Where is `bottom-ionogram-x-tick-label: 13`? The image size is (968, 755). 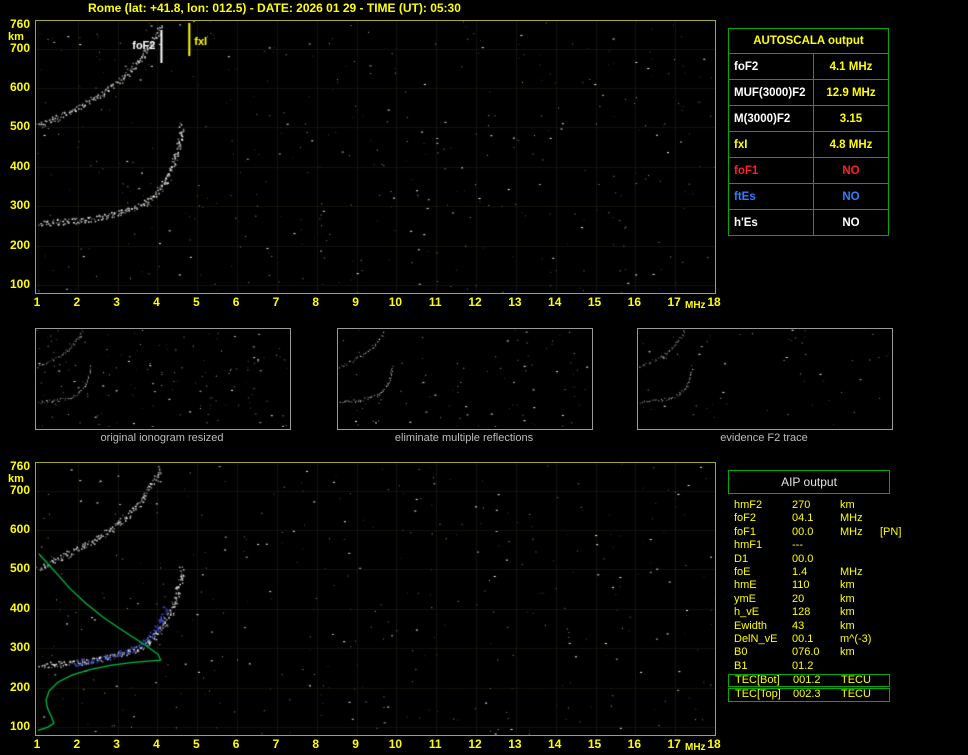 bottom-ionogram-x-tick-label: 13 is located at coordinates (515, 744).